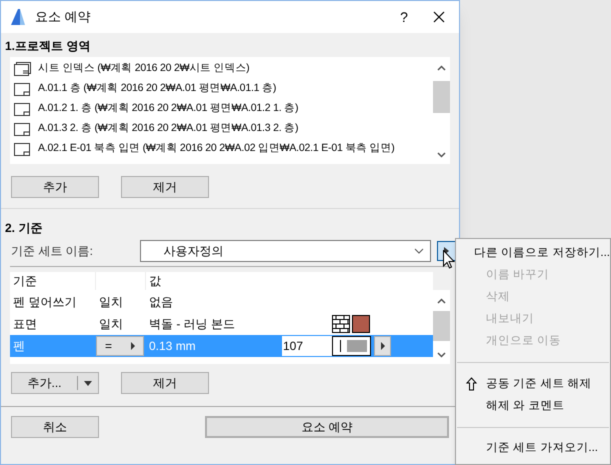  What do you see at coordinates (22, 69) in the screenshot?
I see `stacked-sheet-icon` at bounding box center [22, 69].